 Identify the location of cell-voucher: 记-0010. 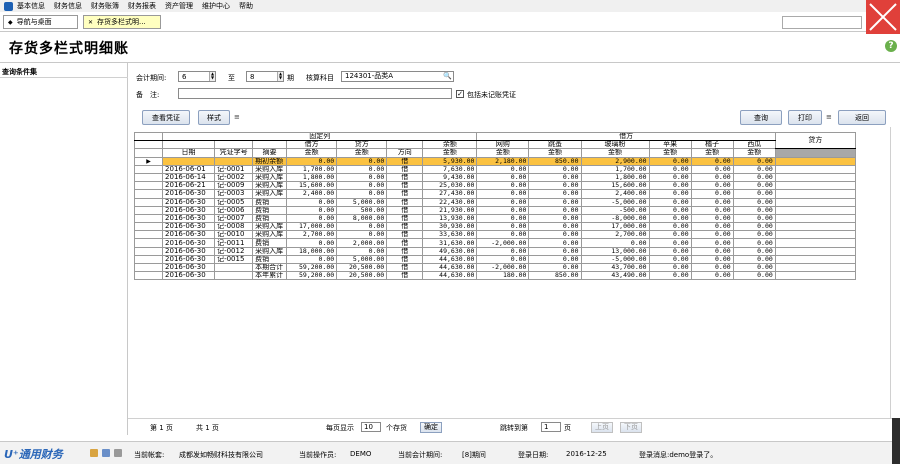
(234, 235).